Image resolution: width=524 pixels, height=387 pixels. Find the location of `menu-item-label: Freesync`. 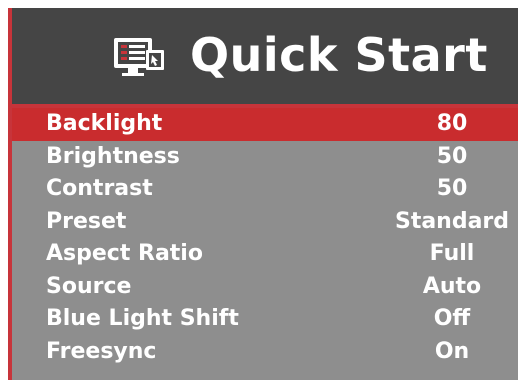

menu-item-label: Freesync is located at coordinates (101, 351).